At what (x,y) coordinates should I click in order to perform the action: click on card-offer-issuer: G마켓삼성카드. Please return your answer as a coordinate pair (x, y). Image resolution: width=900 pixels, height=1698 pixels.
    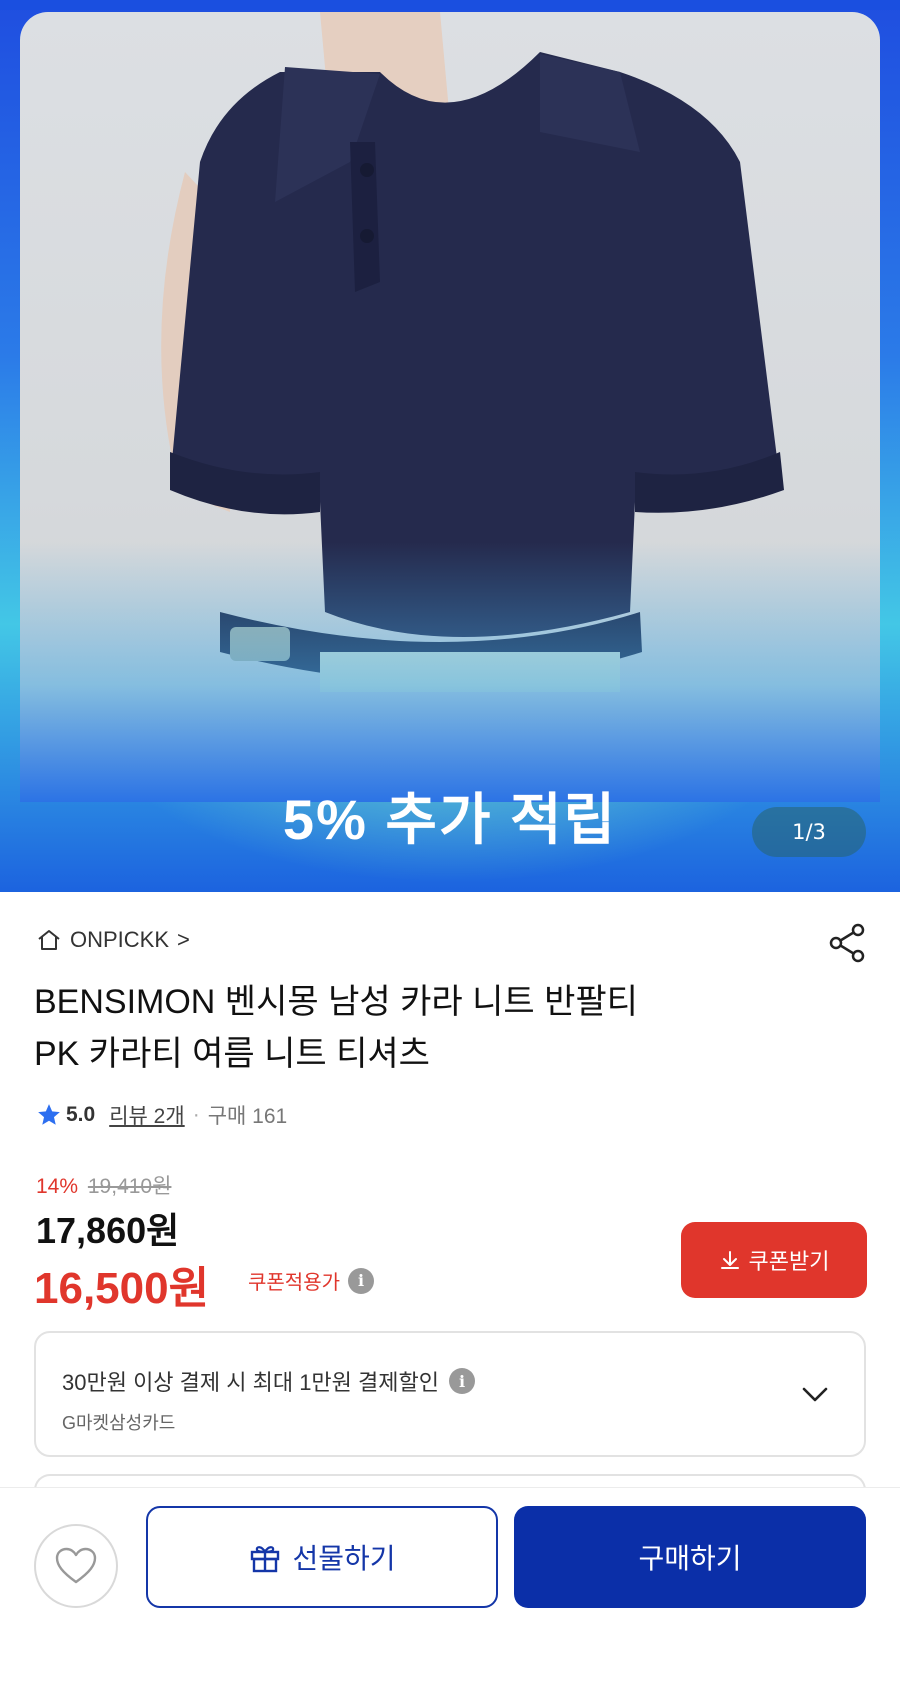
    Looking at the image, I should click on (119, 1423).